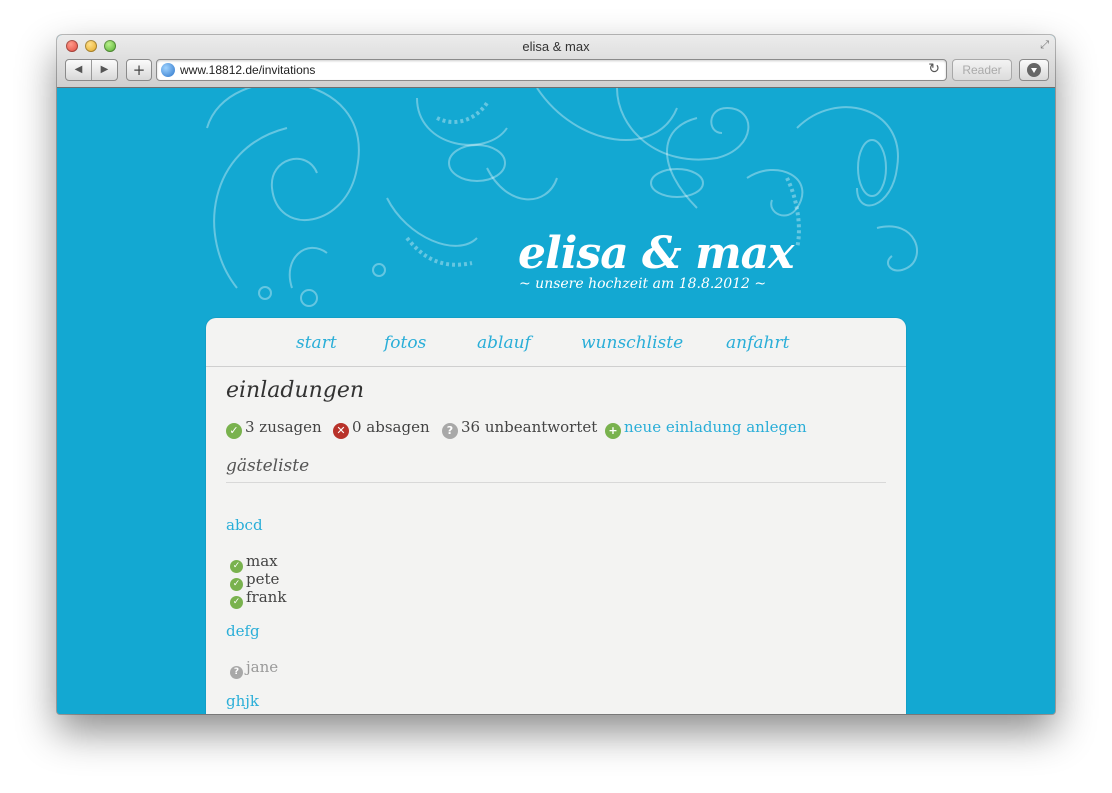 Image resolution: width=1112 pixels, height=793 pixels. Describe the element at coordinates (79, 70) in the screenshot. I see `back-button: ◀` at that location.